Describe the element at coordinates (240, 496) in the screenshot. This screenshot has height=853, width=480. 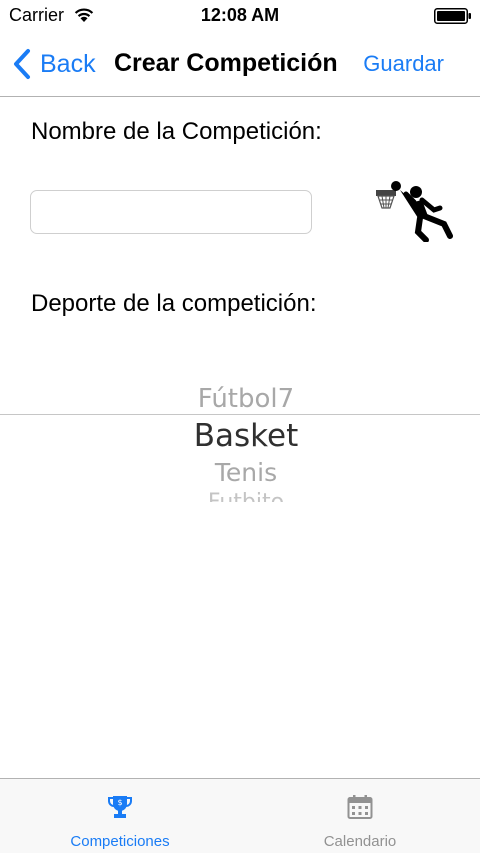
I see `picker-option: Futbito` at that location.